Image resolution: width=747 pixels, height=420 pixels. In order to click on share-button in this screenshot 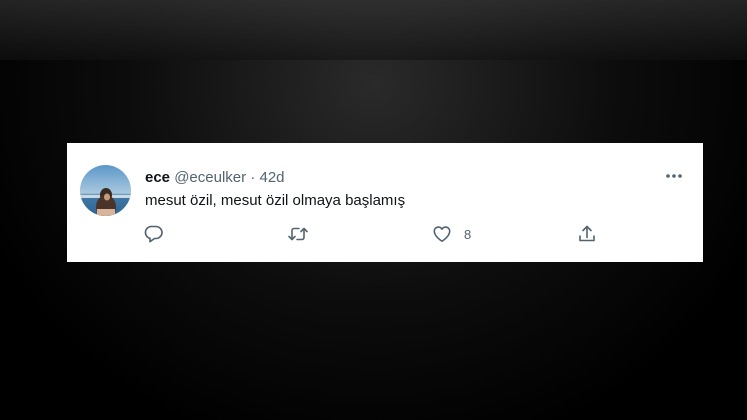, I will do `click(587, 234)`.